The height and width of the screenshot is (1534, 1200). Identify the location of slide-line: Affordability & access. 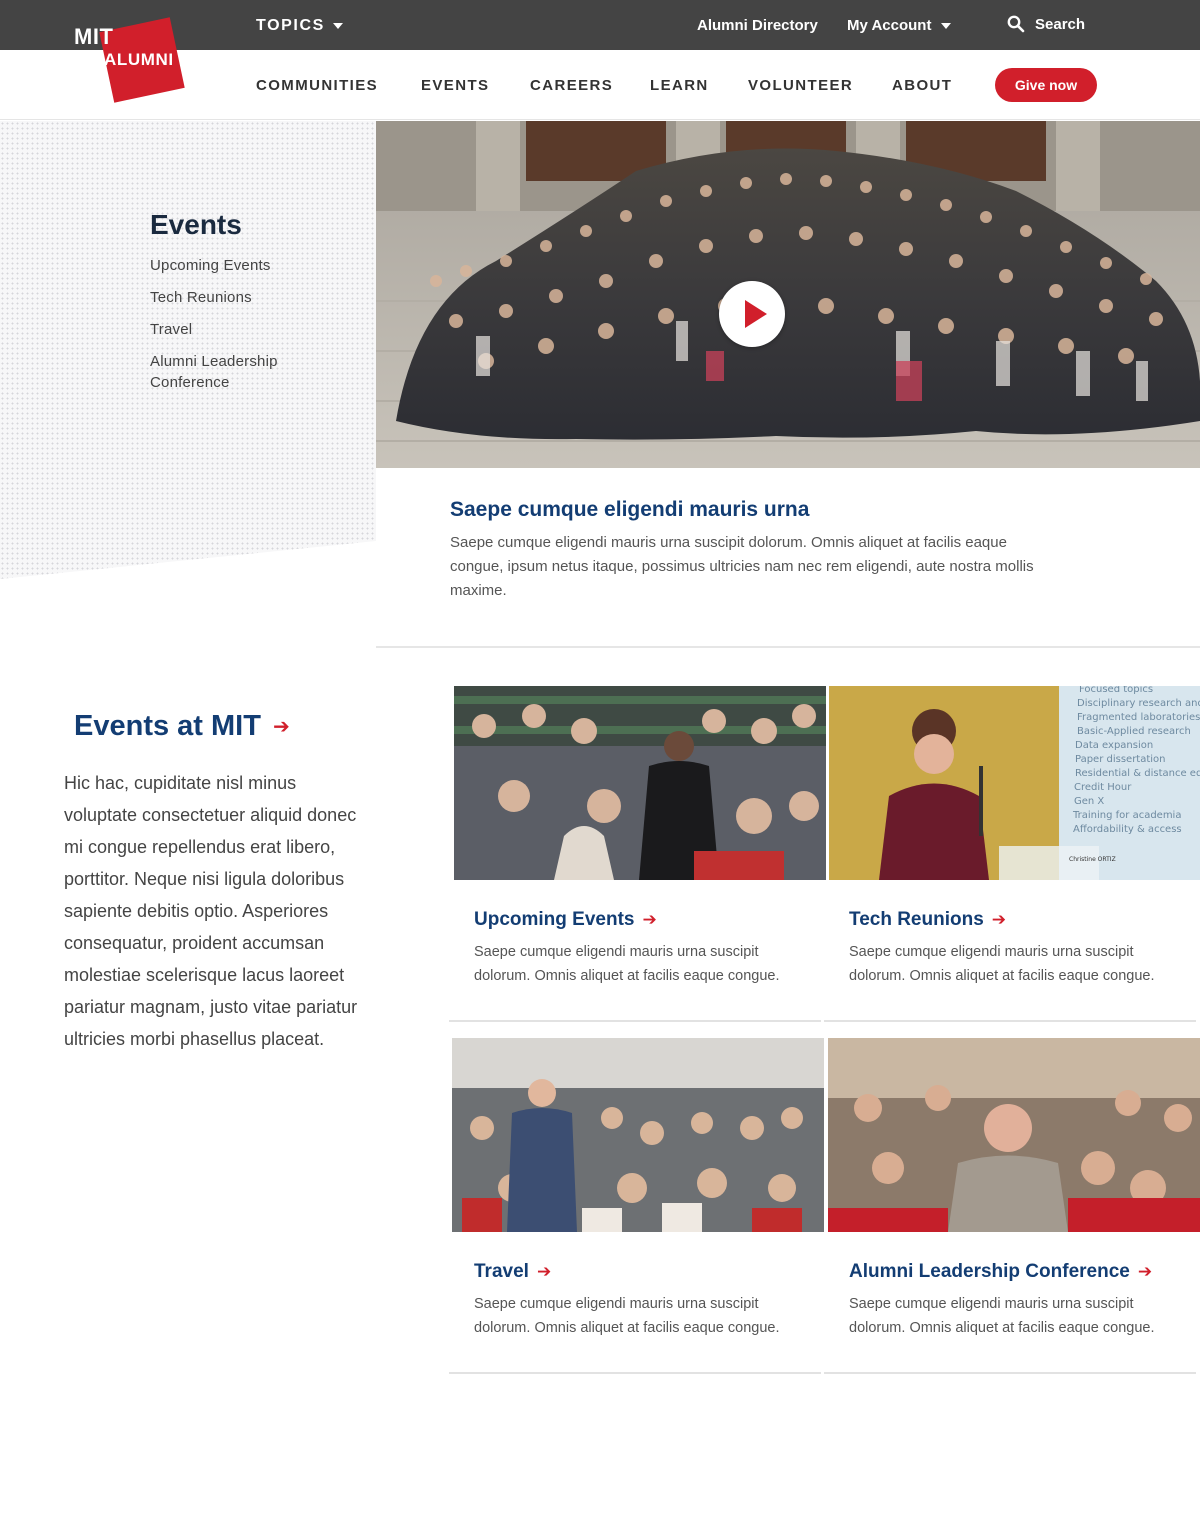
(1127, 829).